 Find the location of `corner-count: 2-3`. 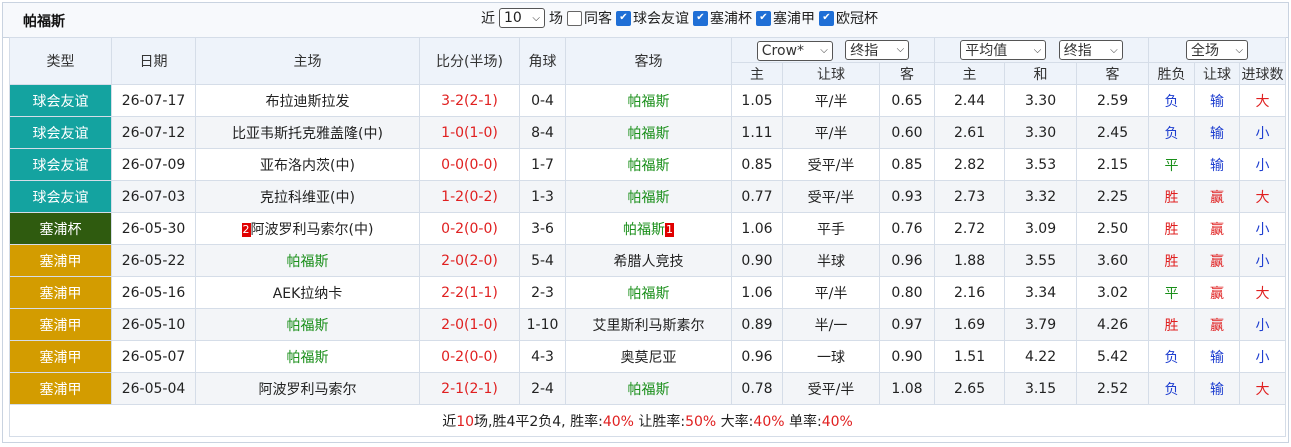

corner-count: 2-3 is located at coordinates (542, 292).